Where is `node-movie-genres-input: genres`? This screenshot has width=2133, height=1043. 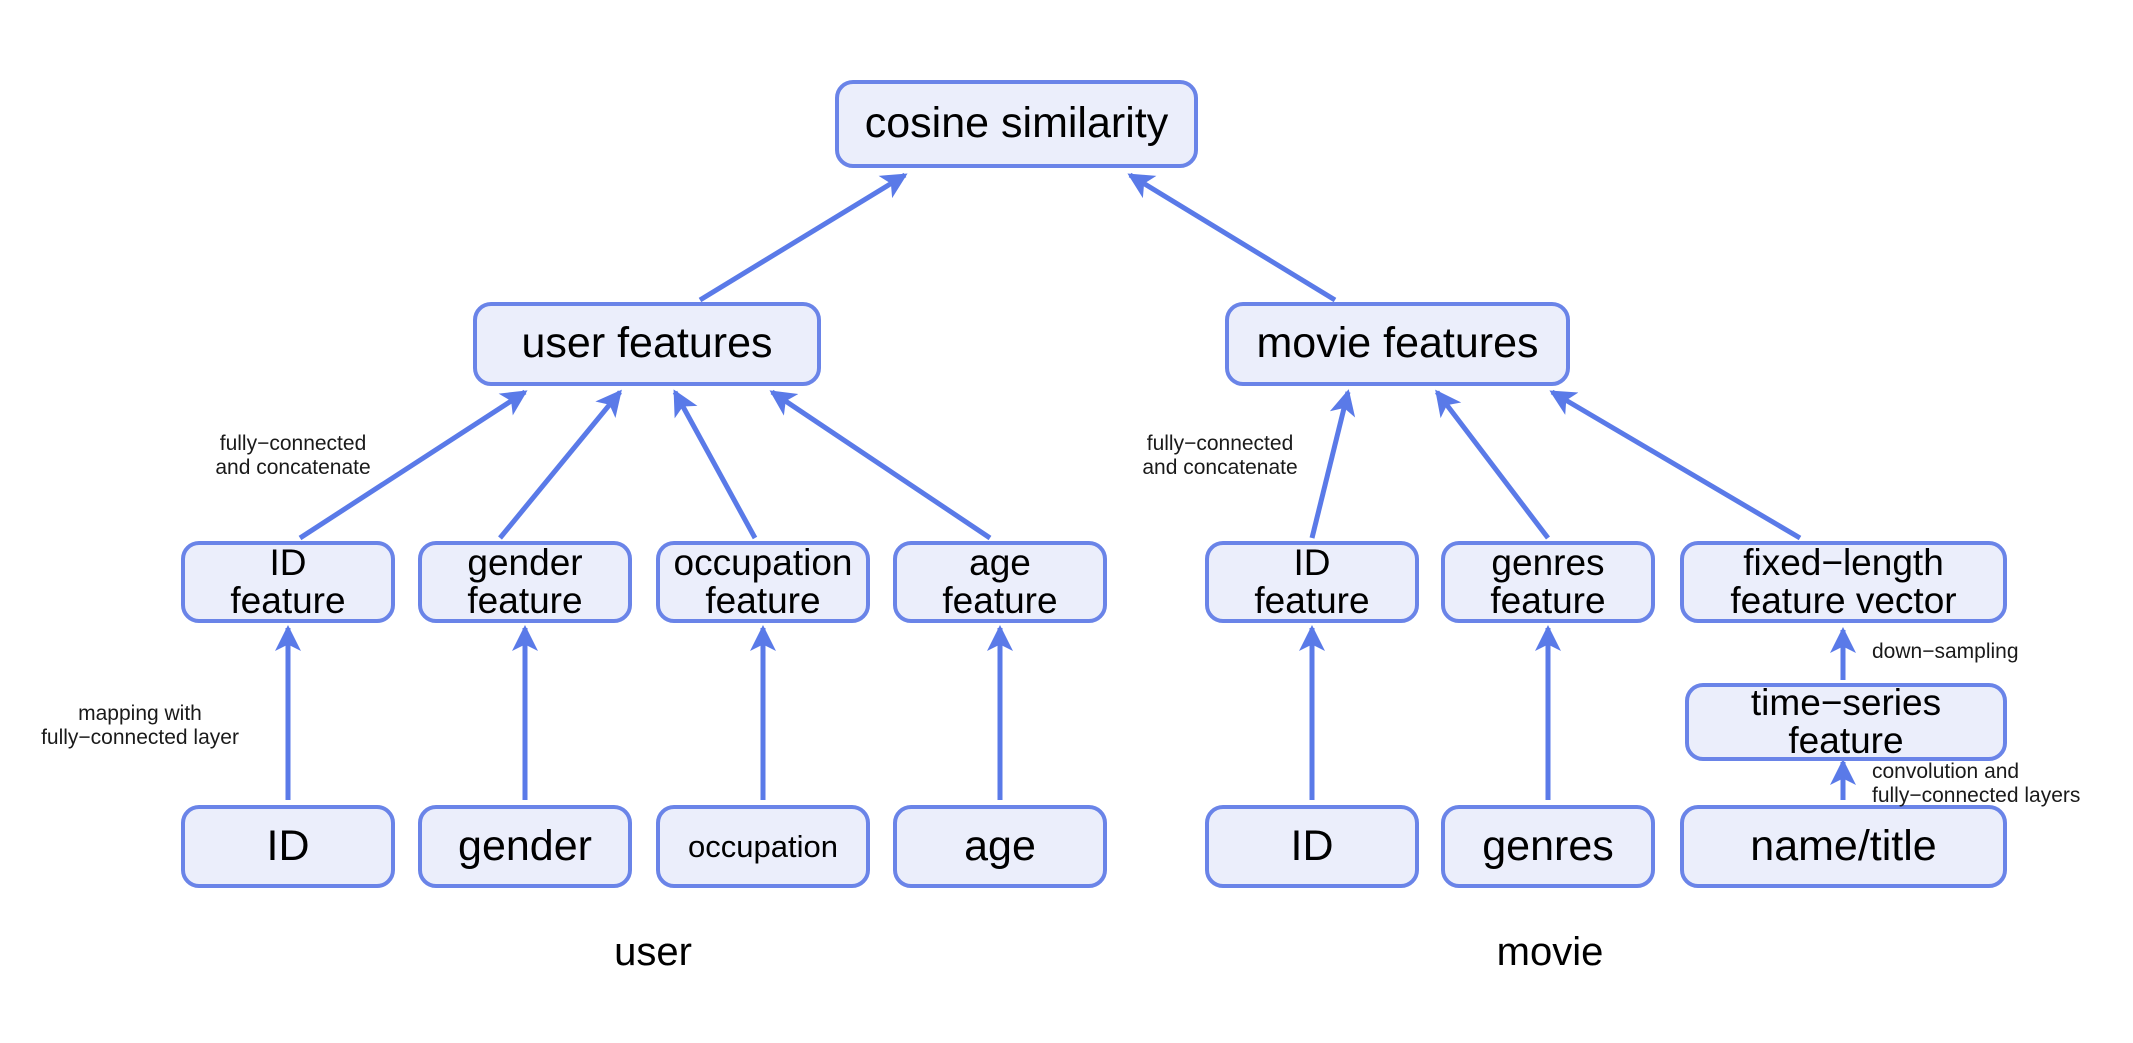 node-movie-genres-input: genres is located at coordinates (1548, 846).